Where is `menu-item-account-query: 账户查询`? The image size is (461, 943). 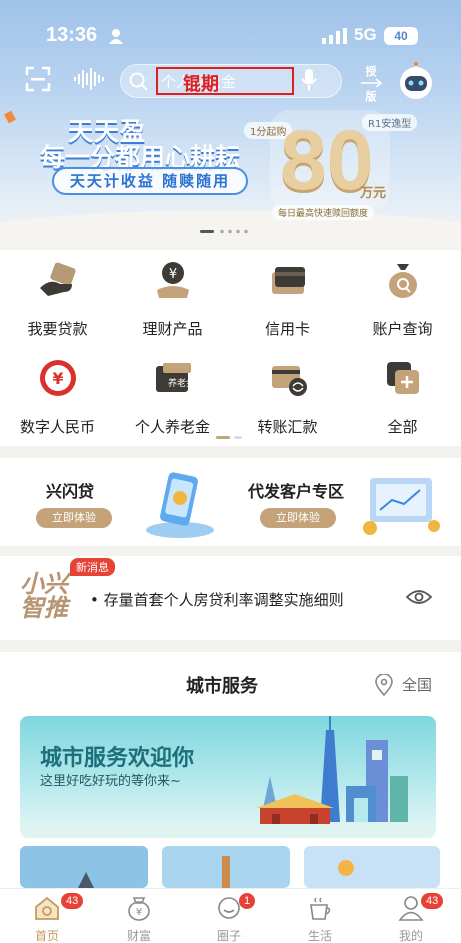 menu-item-account-query: 账户查询 is located at coordinates (402, 299).